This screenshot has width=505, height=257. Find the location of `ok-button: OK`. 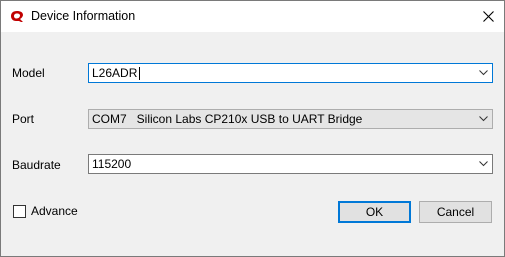

ok-button: OK is located at coordinates (374, 212).